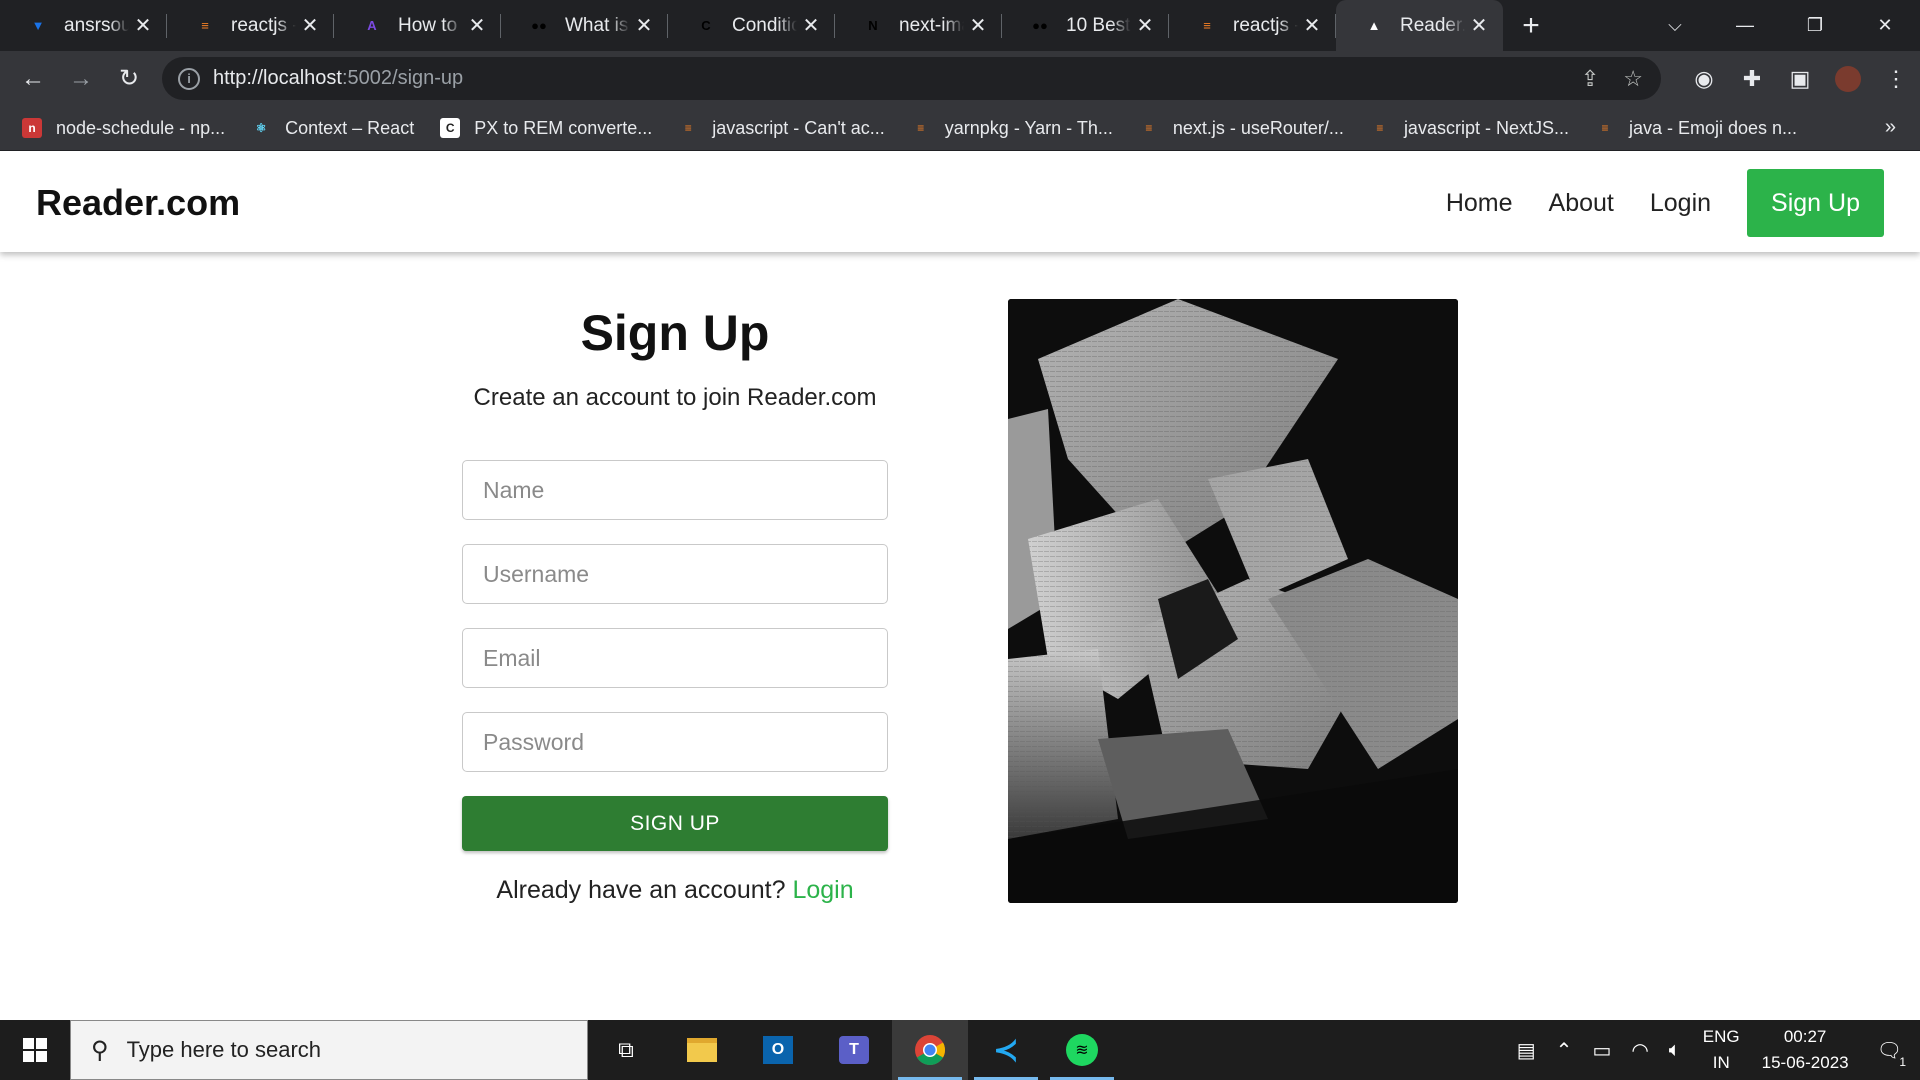 The image size is (1920, 1080). What do you see at coordinates (1721, 1050) in the screenshot?
I see `language-indicator: ENG IN` at bounding box center [1721, 1050].